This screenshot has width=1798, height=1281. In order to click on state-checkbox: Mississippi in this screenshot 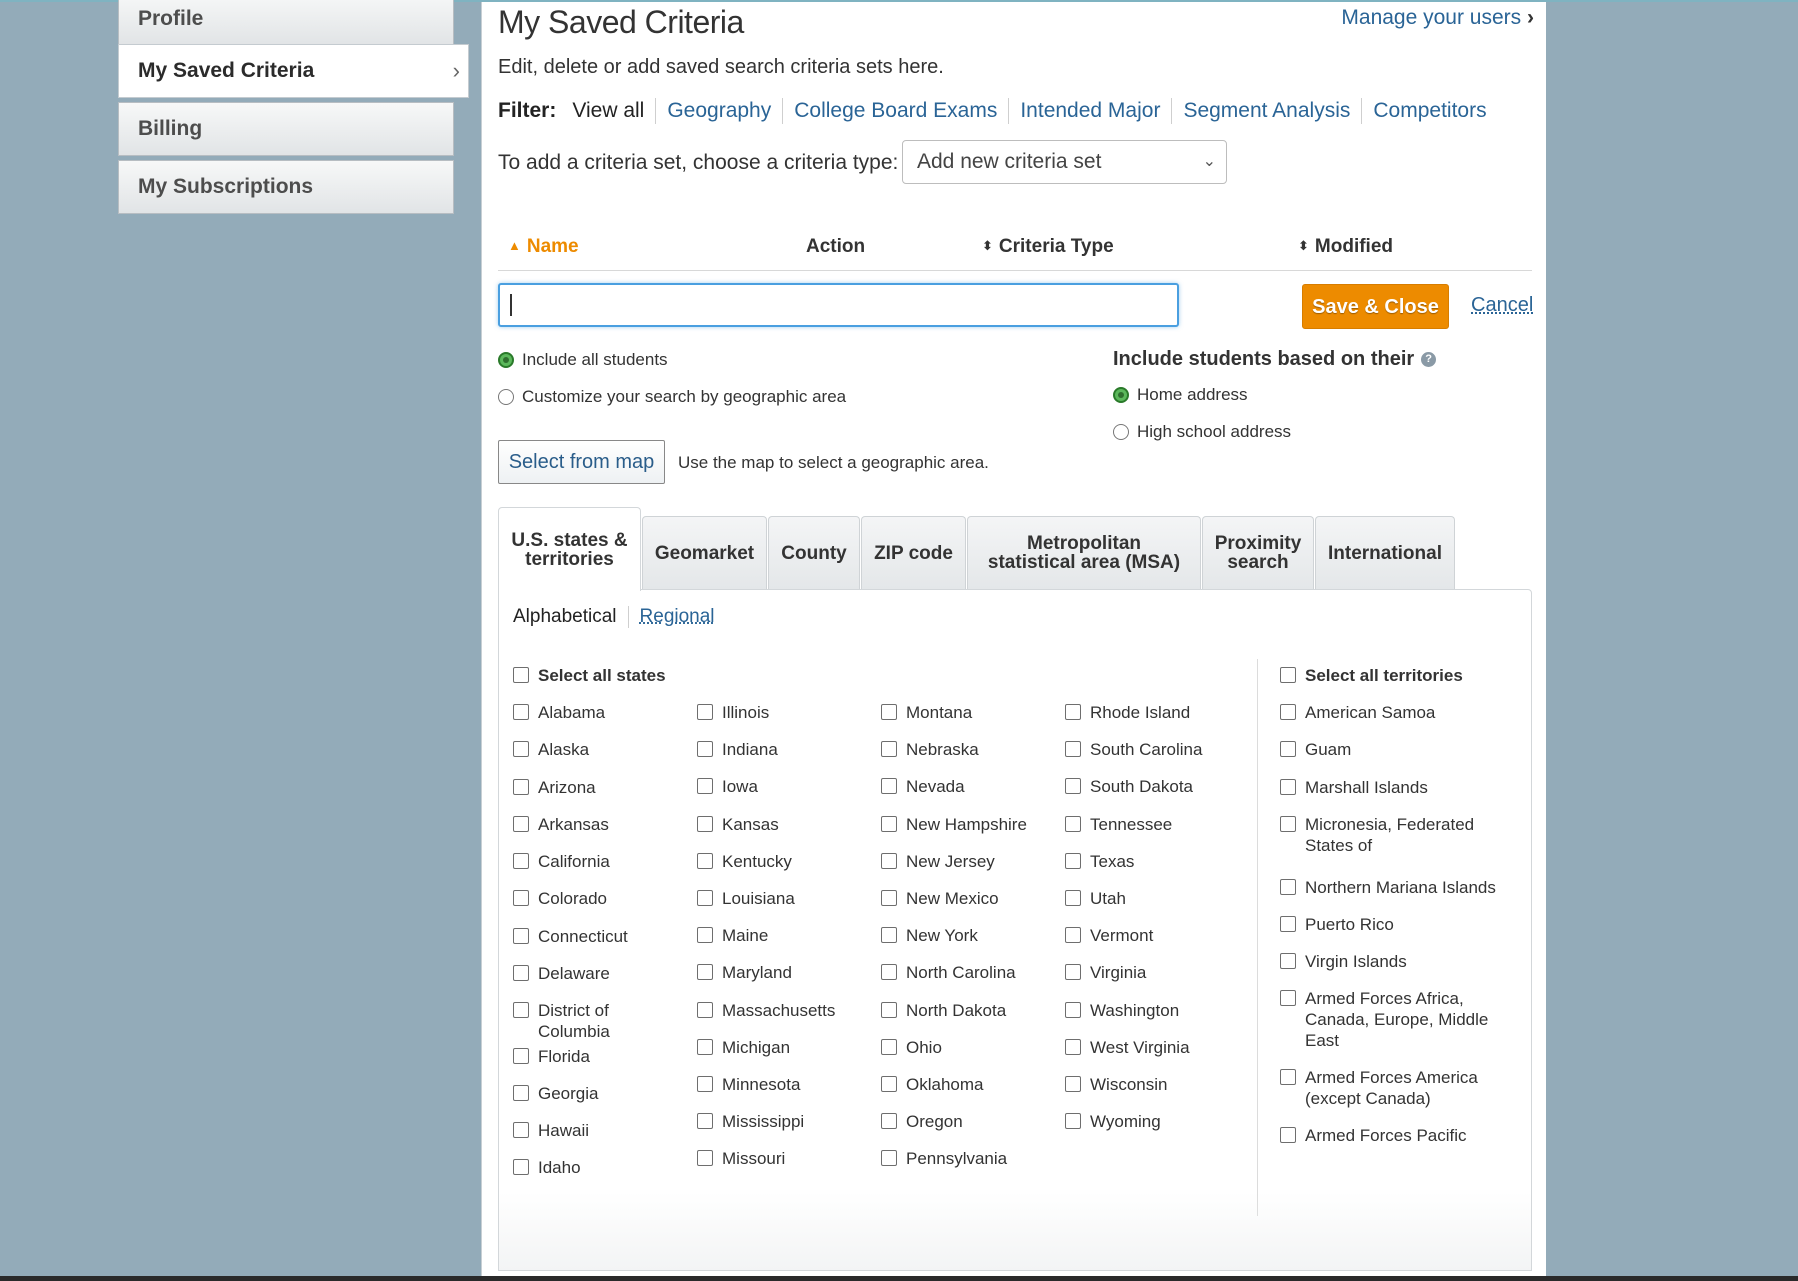, I will do `click(777, 1121)`.